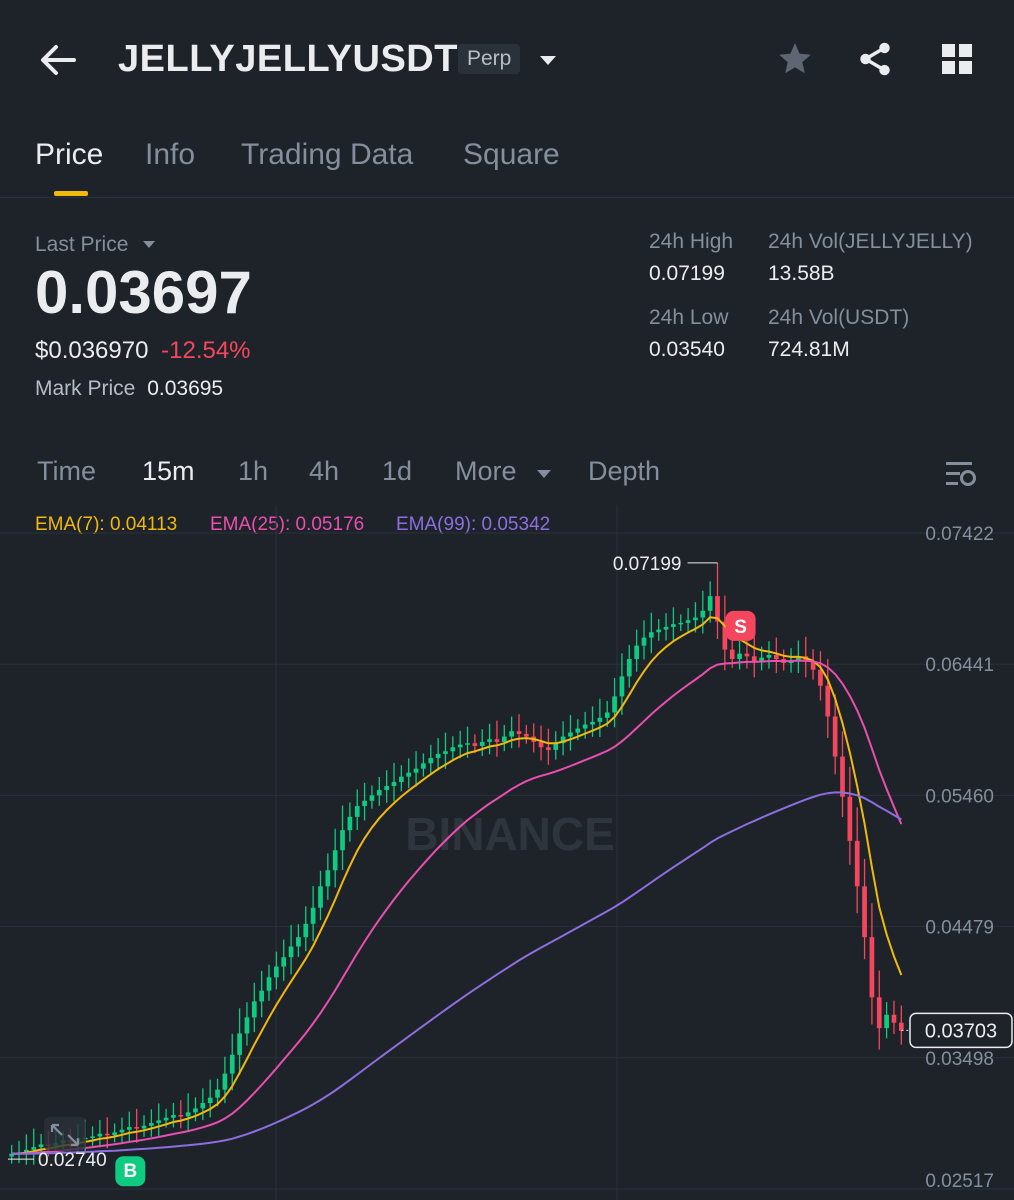 This screenshot has width=1014, height=1200. What do you see at coordinates (961, 1031) in the screenshot?
I see `current-price-label: 0.03703` at bounding box center [961, 1031].